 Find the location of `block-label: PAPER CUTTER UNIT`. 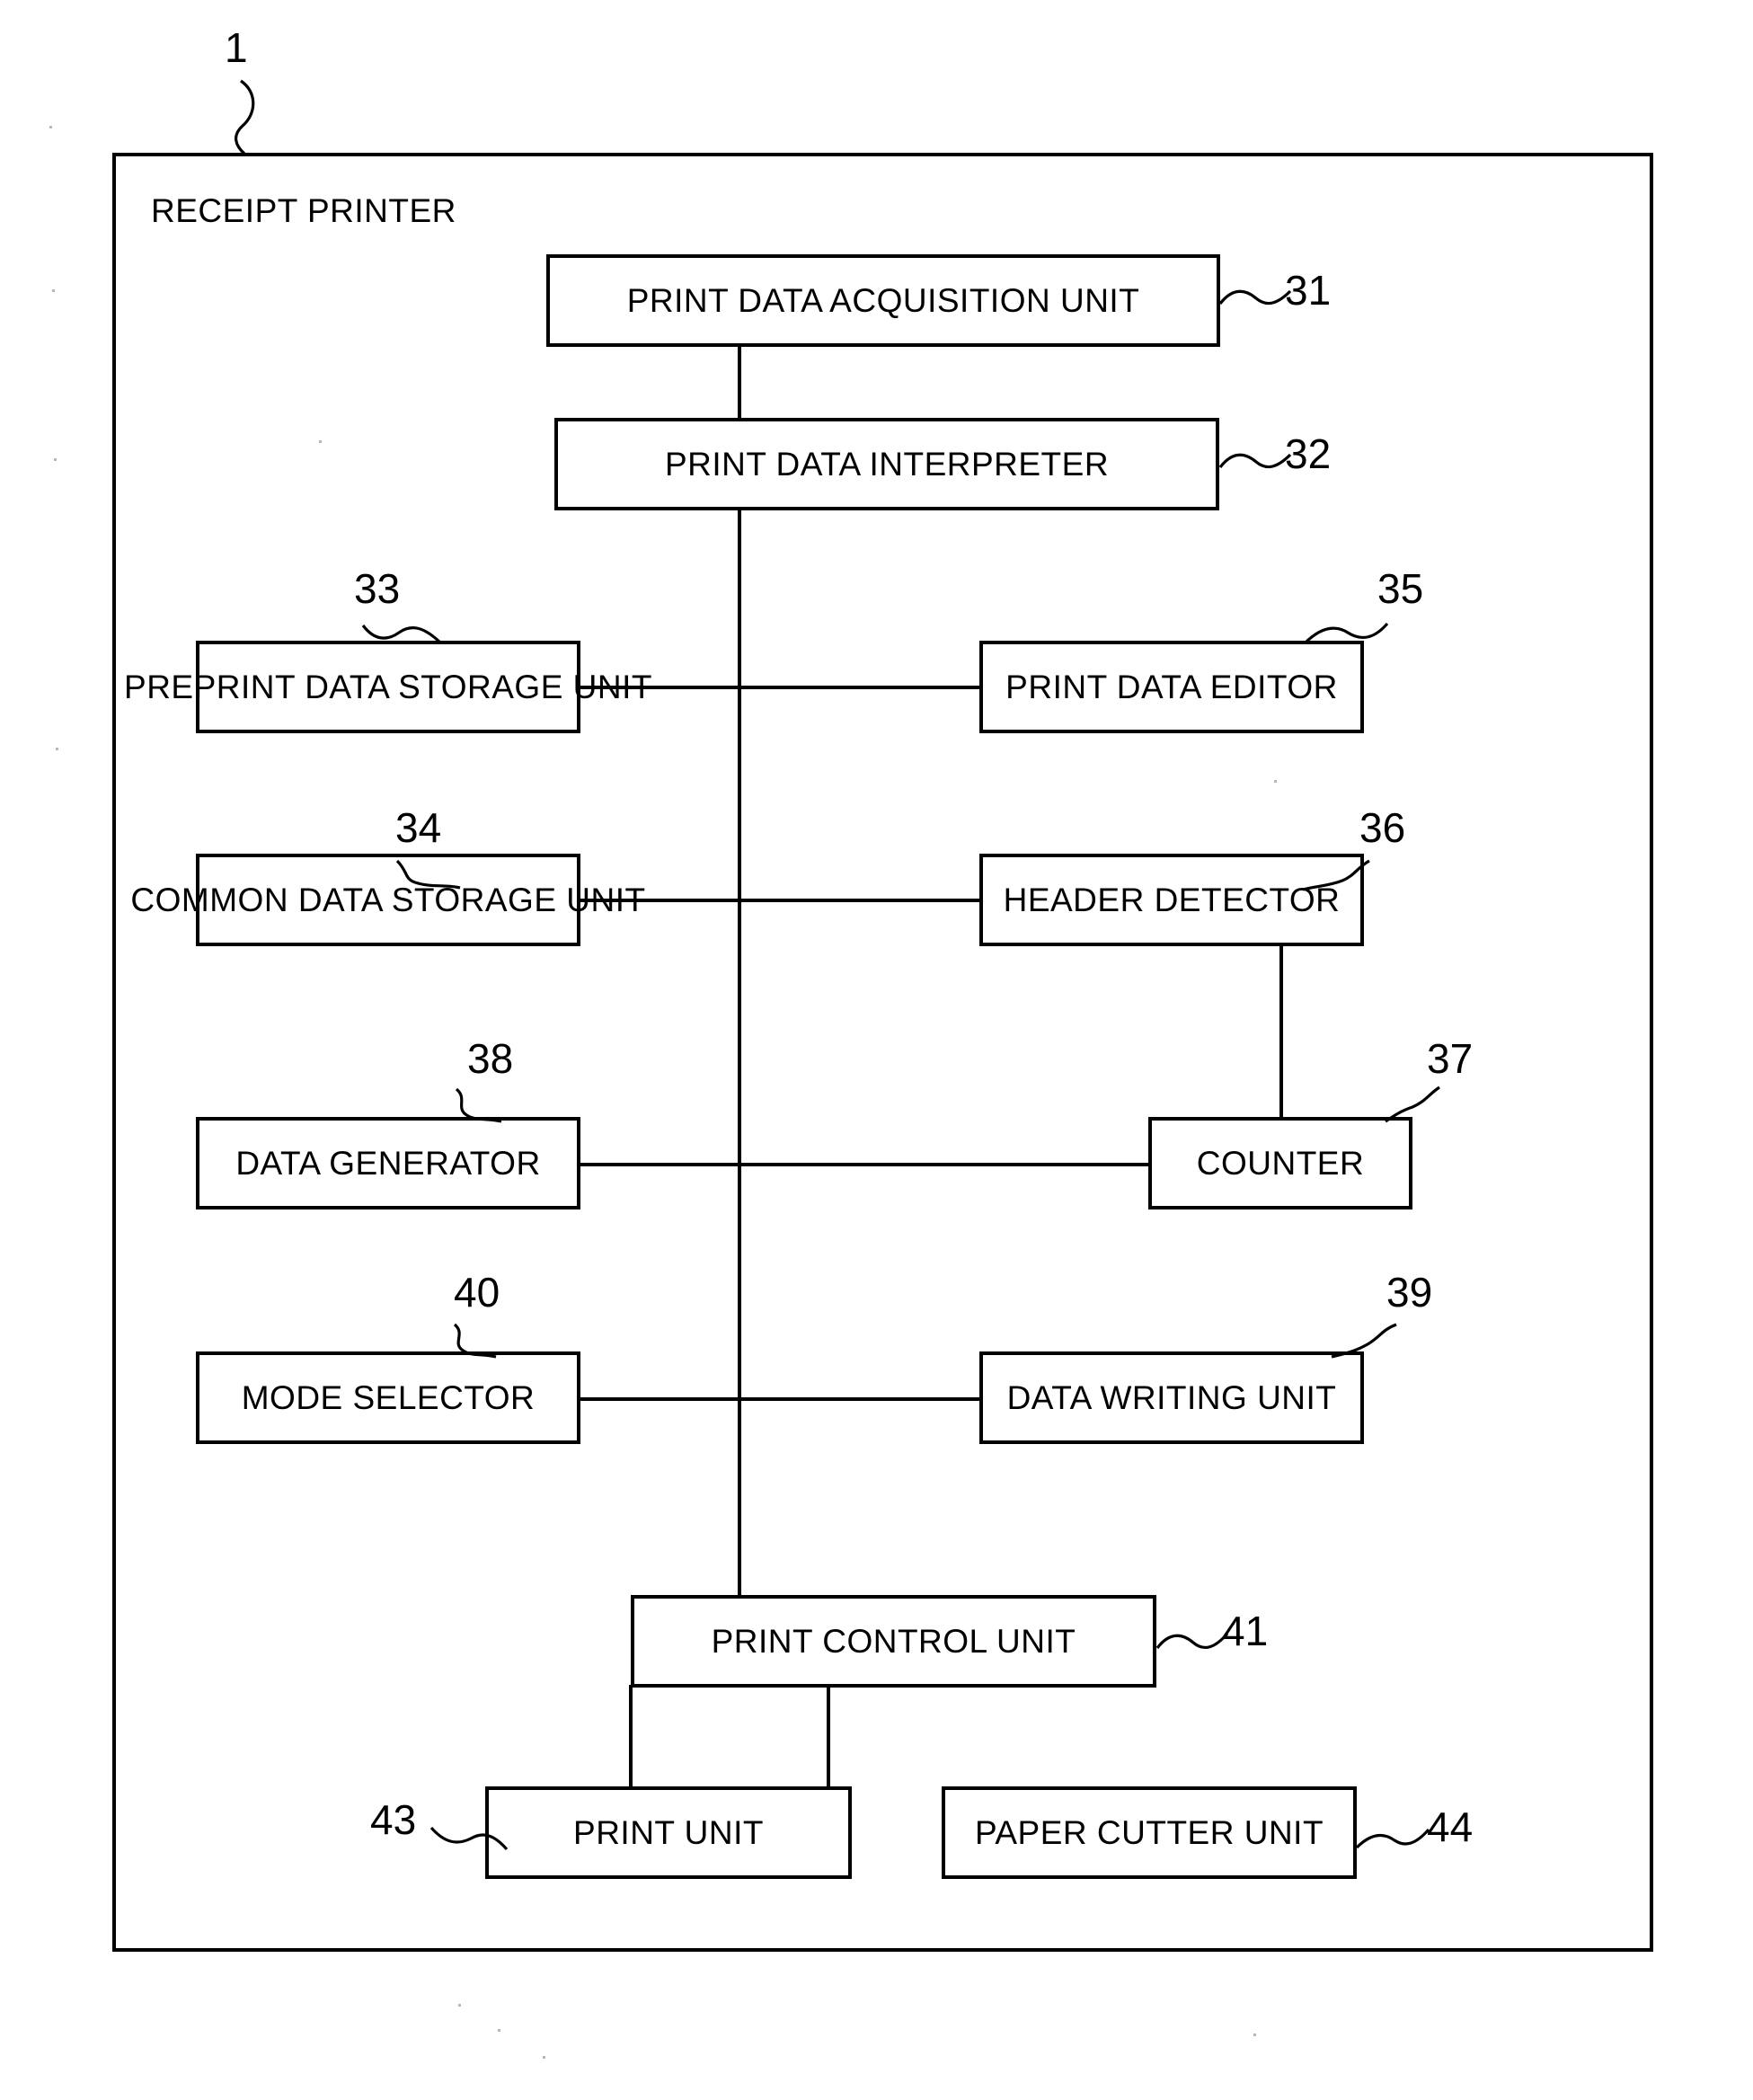

block-label: PAPER CUTTER UNIT is located at coordinates (1149, 1832).